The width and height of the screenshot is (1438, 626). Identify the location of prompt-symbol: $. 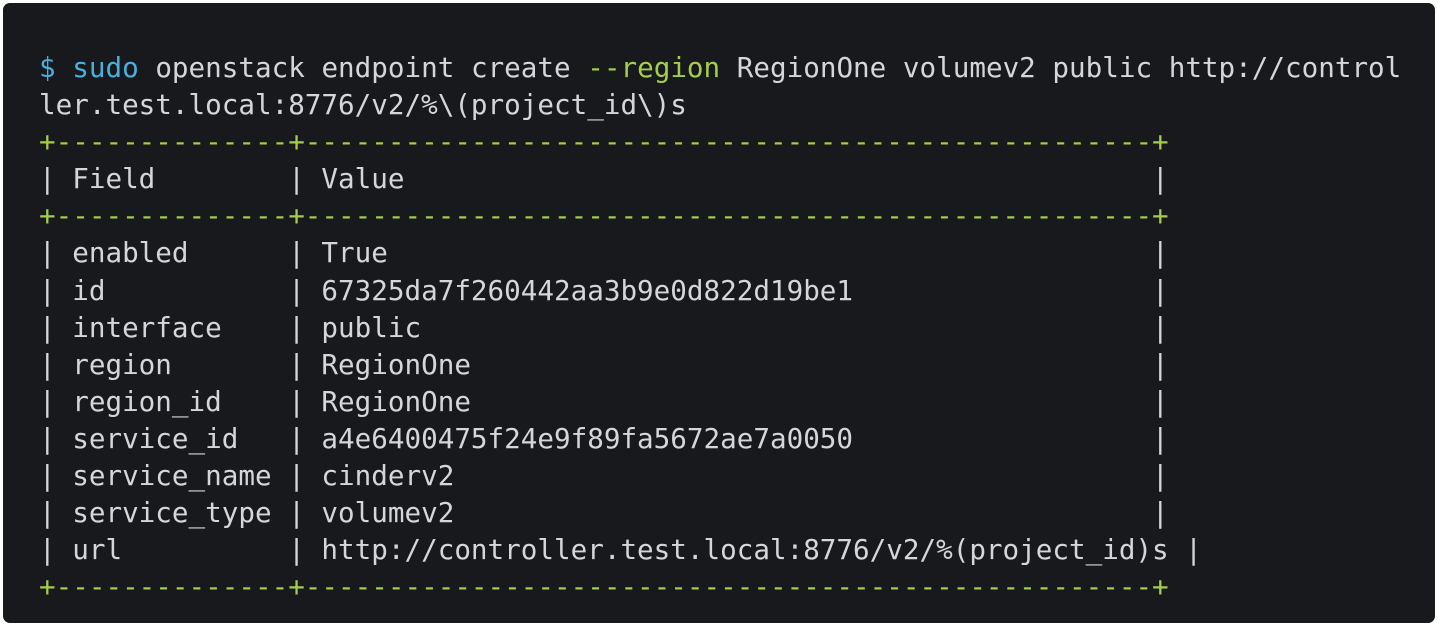
(47, 67).